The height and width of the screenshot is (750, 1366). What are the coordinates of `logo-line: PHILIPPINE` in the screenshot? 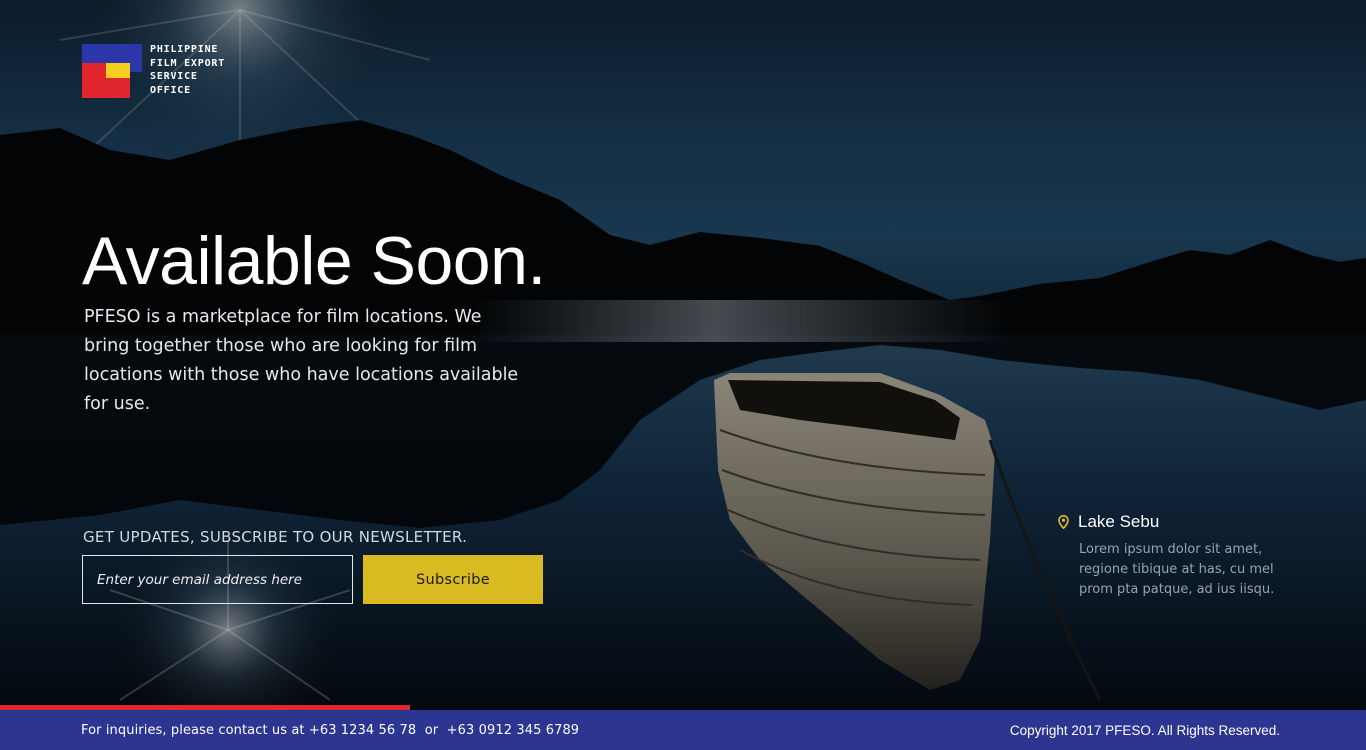 It's located at (184, 49).